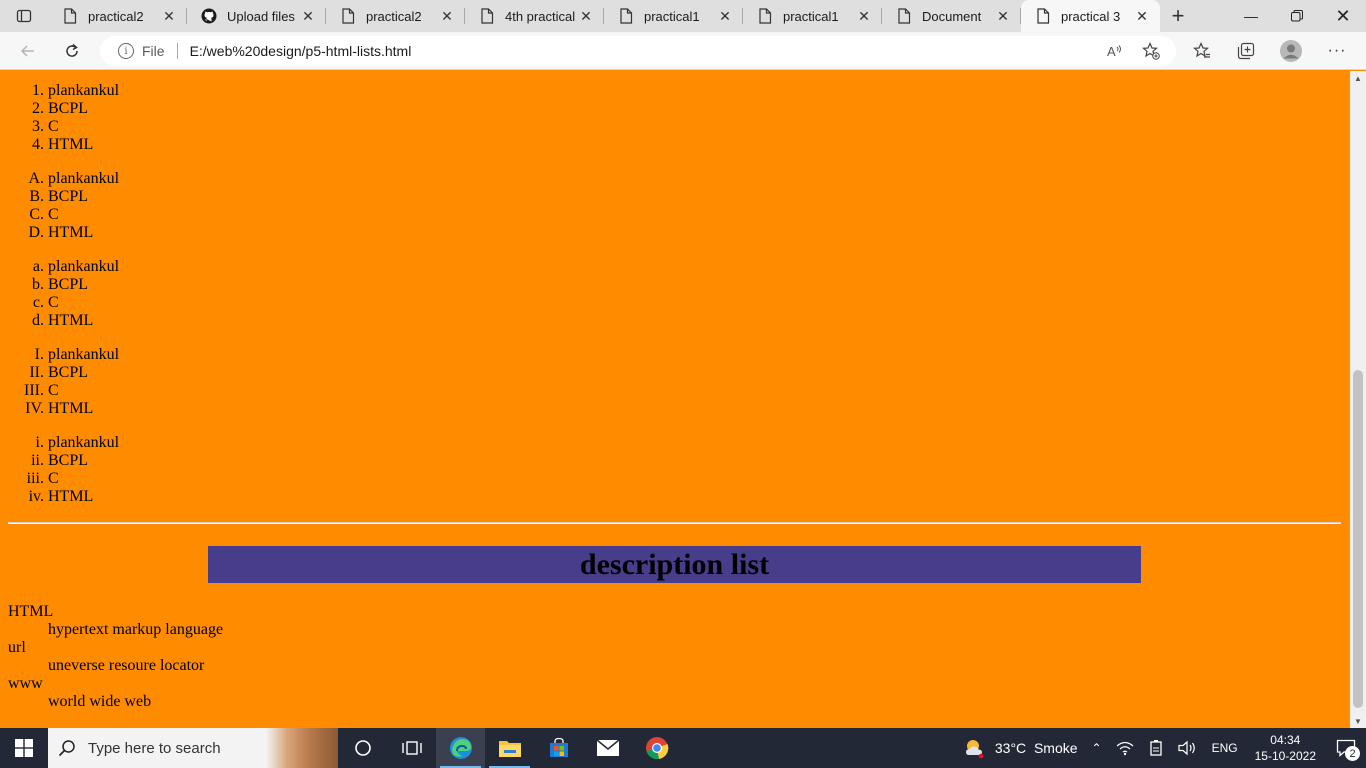 The height and width of the screenshot is (768, 1366). Describe the element at coordinates (1090, 16) in the screenshot. I see `browser-tab: practical 3 ✕` at that location.